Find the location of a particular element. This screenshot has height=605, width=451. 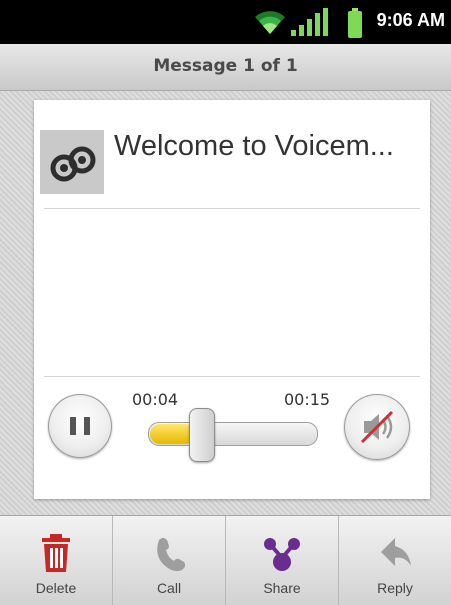

reply-icon is located at coordinates (396, 552).